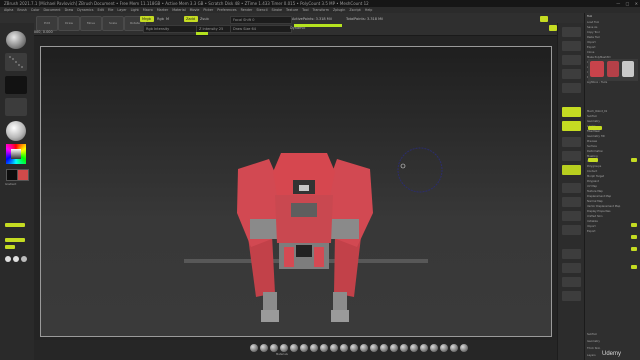 The image size is (640, 360). I want to click on move-view-button, so click(571, 202).